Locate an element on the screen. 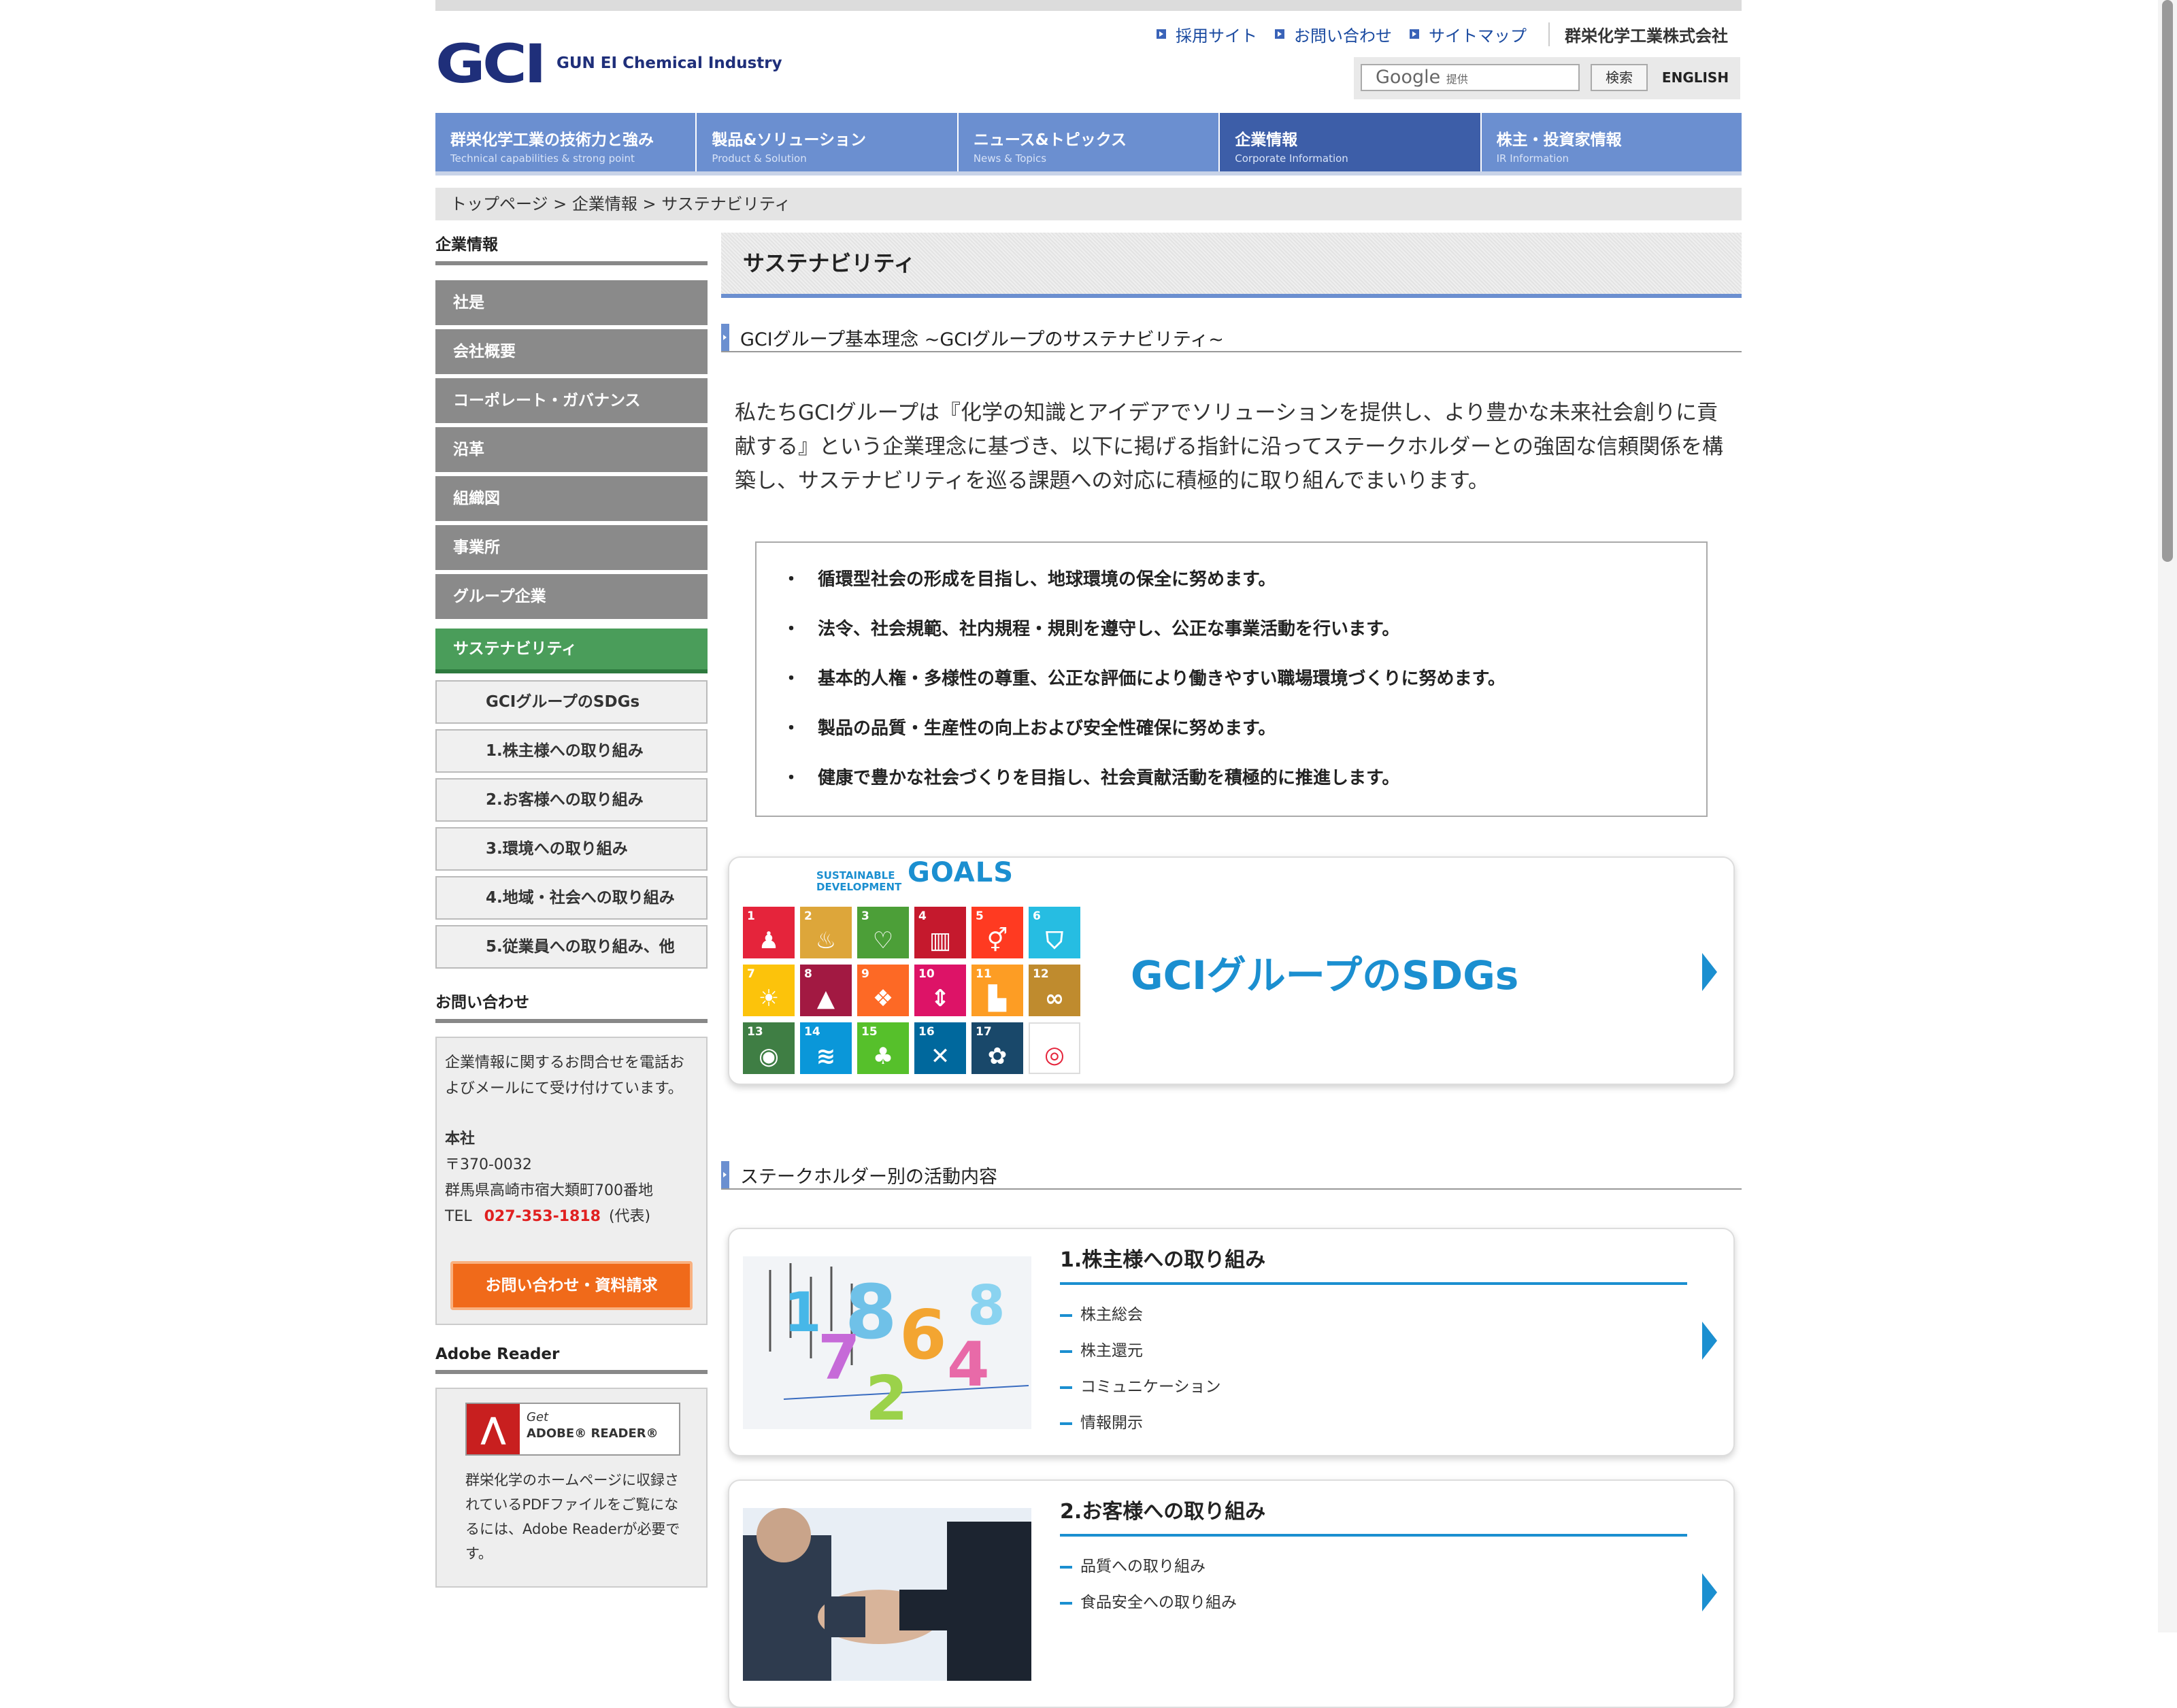 Image resolution: width=2177 pixels, height=1708 pixels. link-returns: 株主還元 is located at coordinates (1140, 1351).